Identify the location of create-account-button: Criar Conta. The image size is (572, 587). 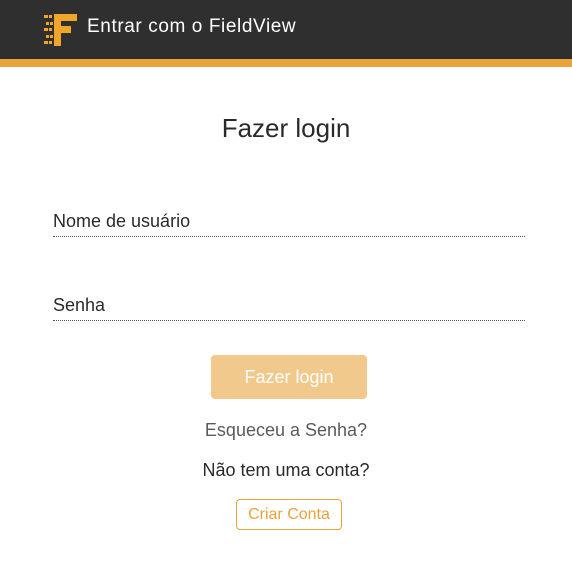
(289, 514).